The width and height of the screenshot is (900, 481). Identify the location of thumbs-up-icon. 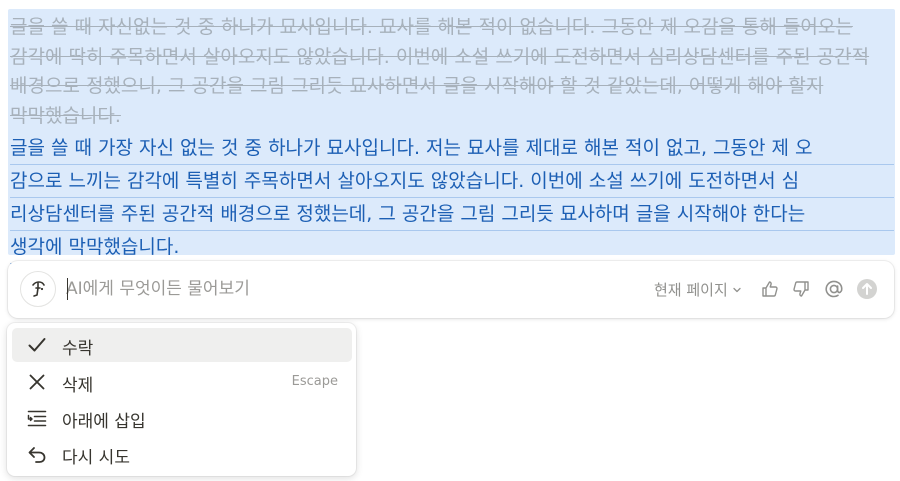
(770, 289).